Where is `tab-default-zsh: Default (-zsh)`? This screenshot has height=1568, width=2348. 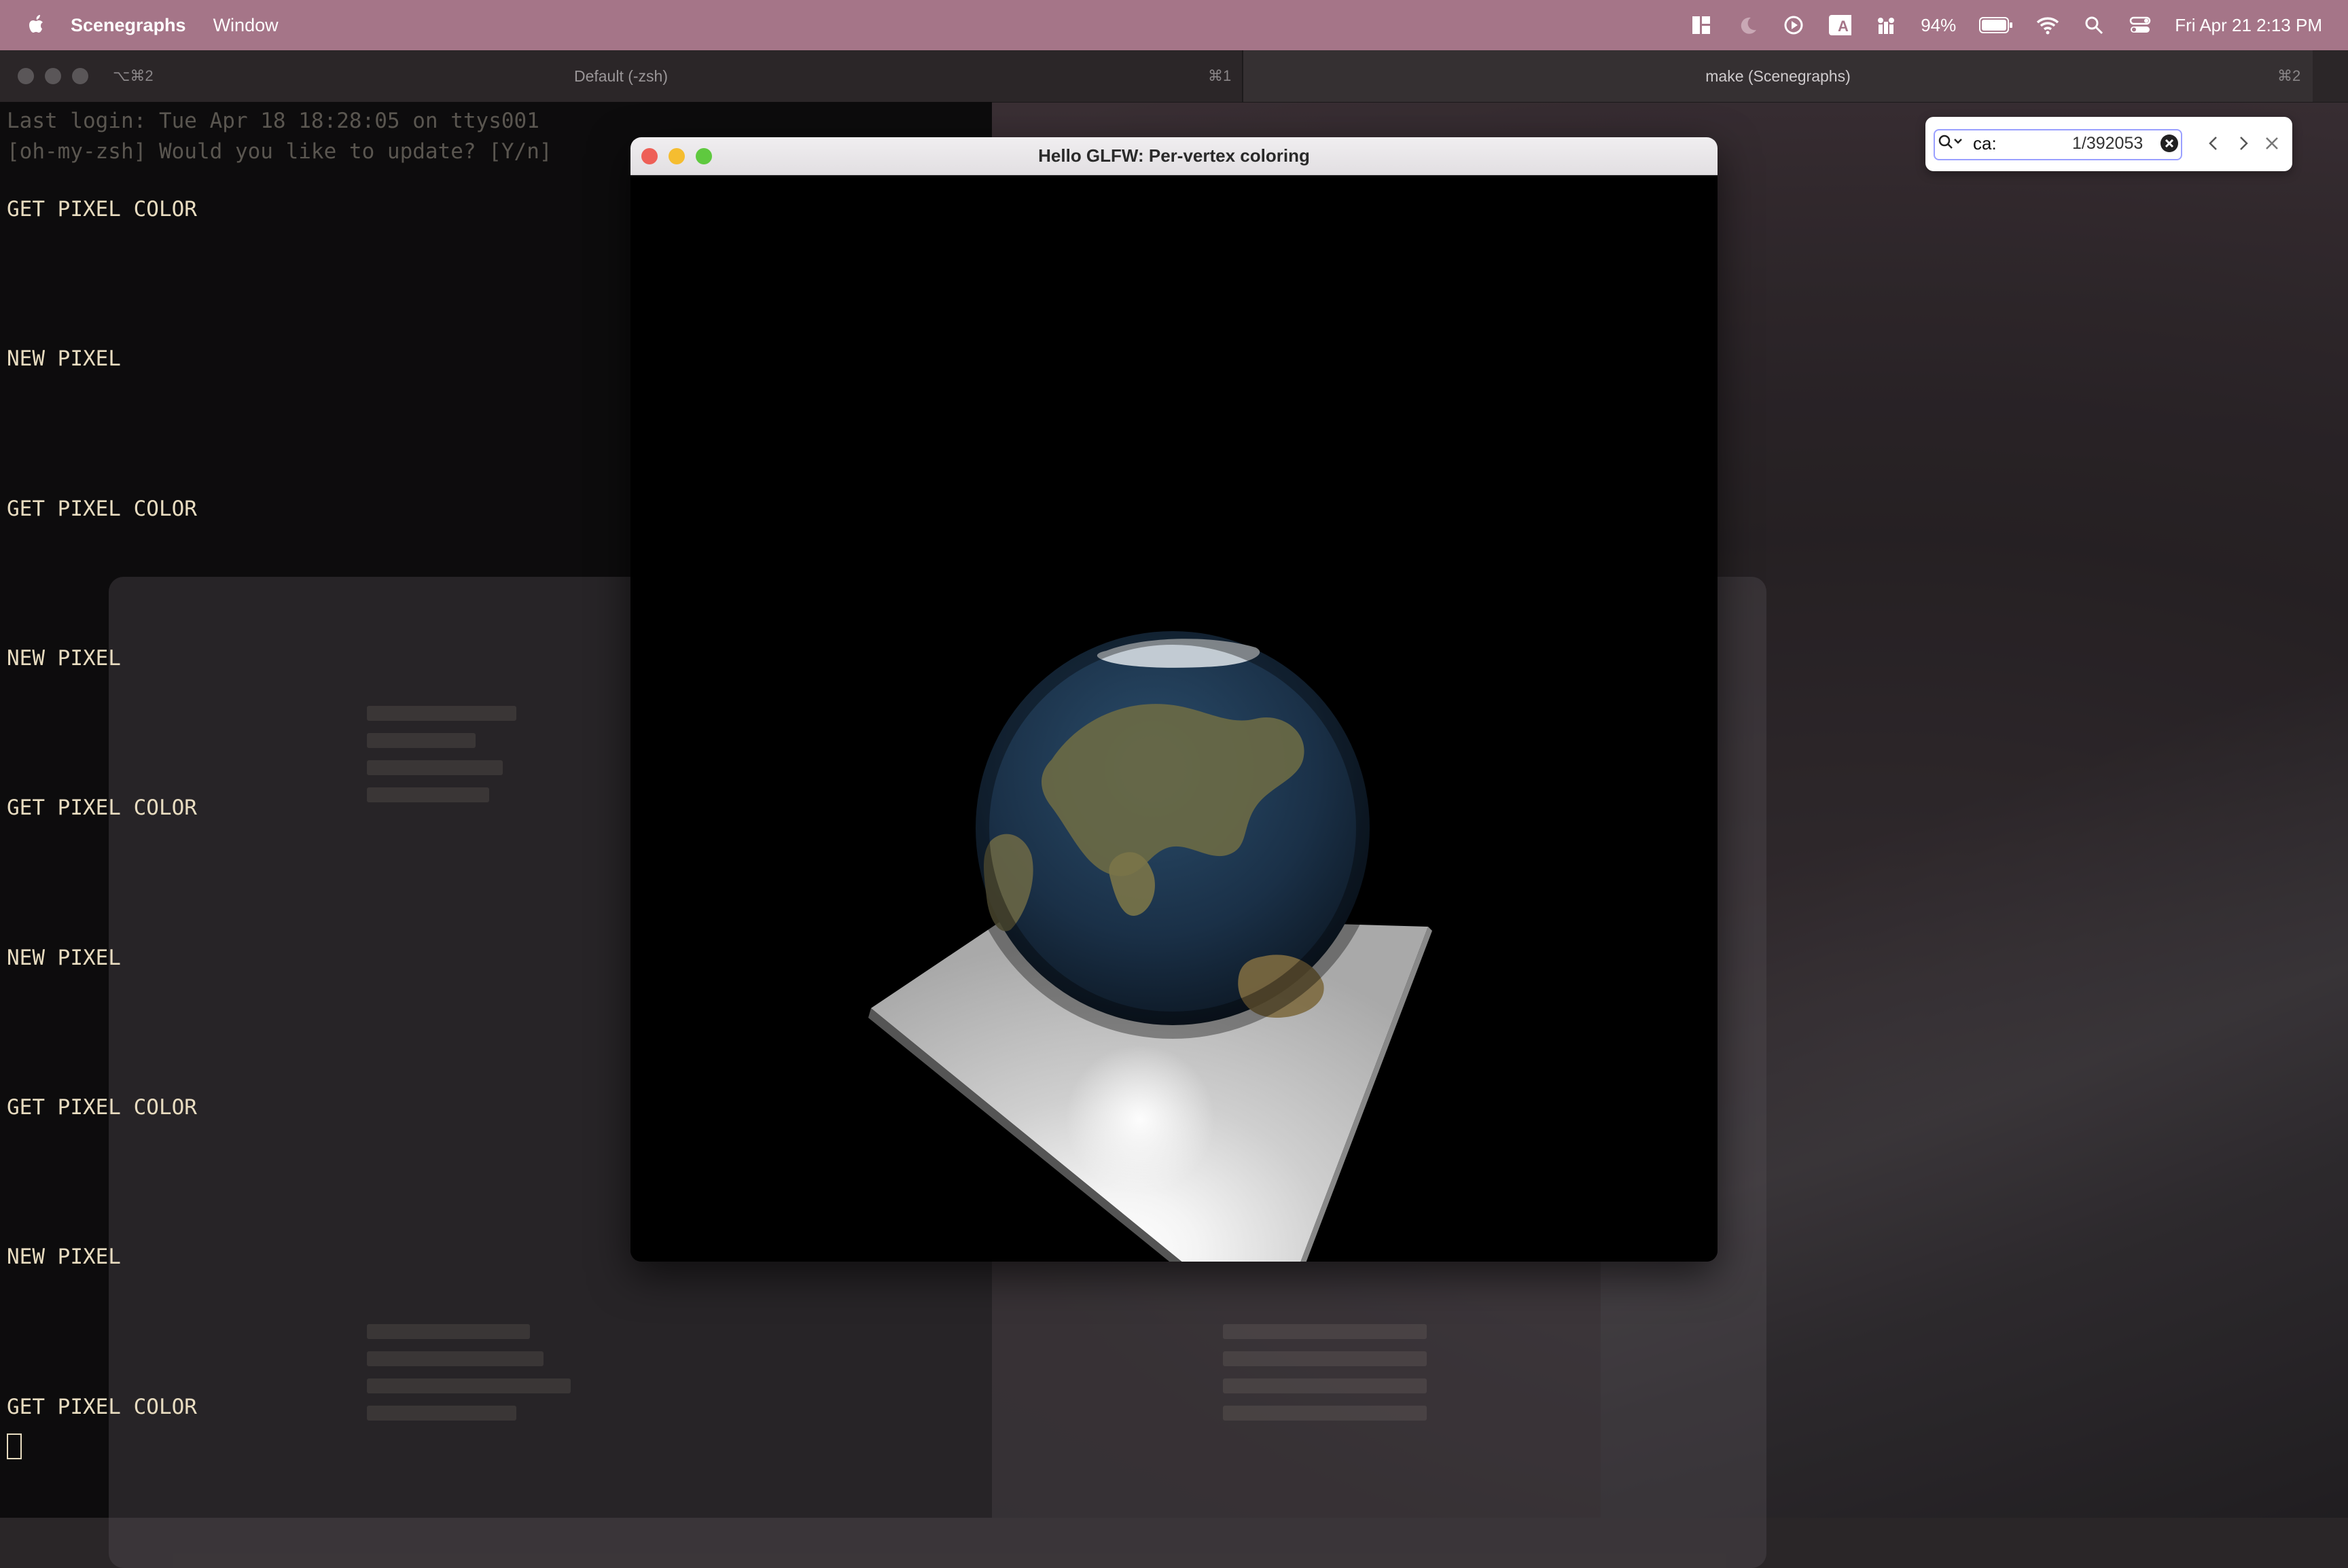
tab-default-zsh: Default (-zsh) is located at coordinates (621, 76).